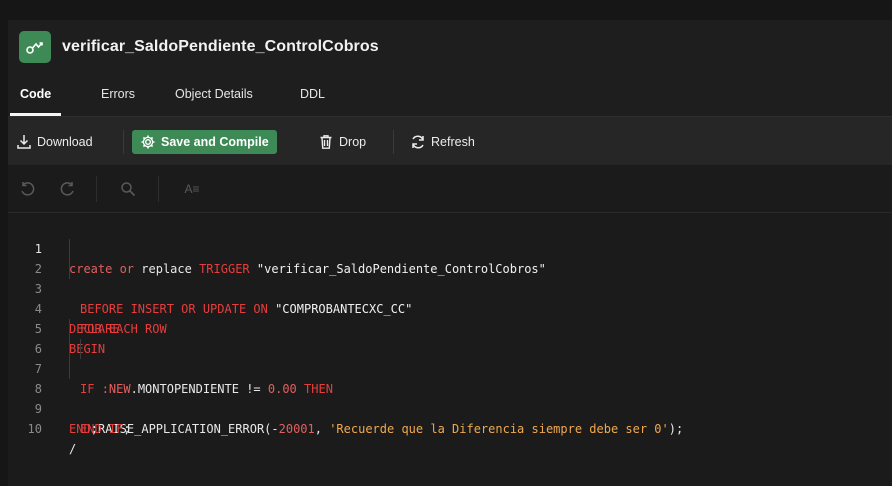  I want to click on tab-object-details: Object Details, so click(214, 95).